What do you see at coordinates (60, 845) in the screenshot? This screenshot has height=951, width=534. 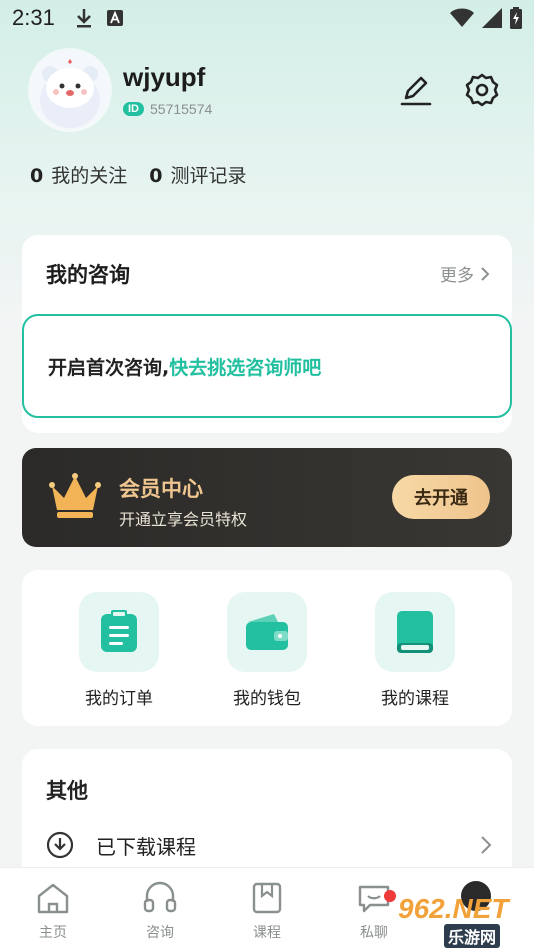 I see `download-circle-icon` at bounding box center [60, 845].